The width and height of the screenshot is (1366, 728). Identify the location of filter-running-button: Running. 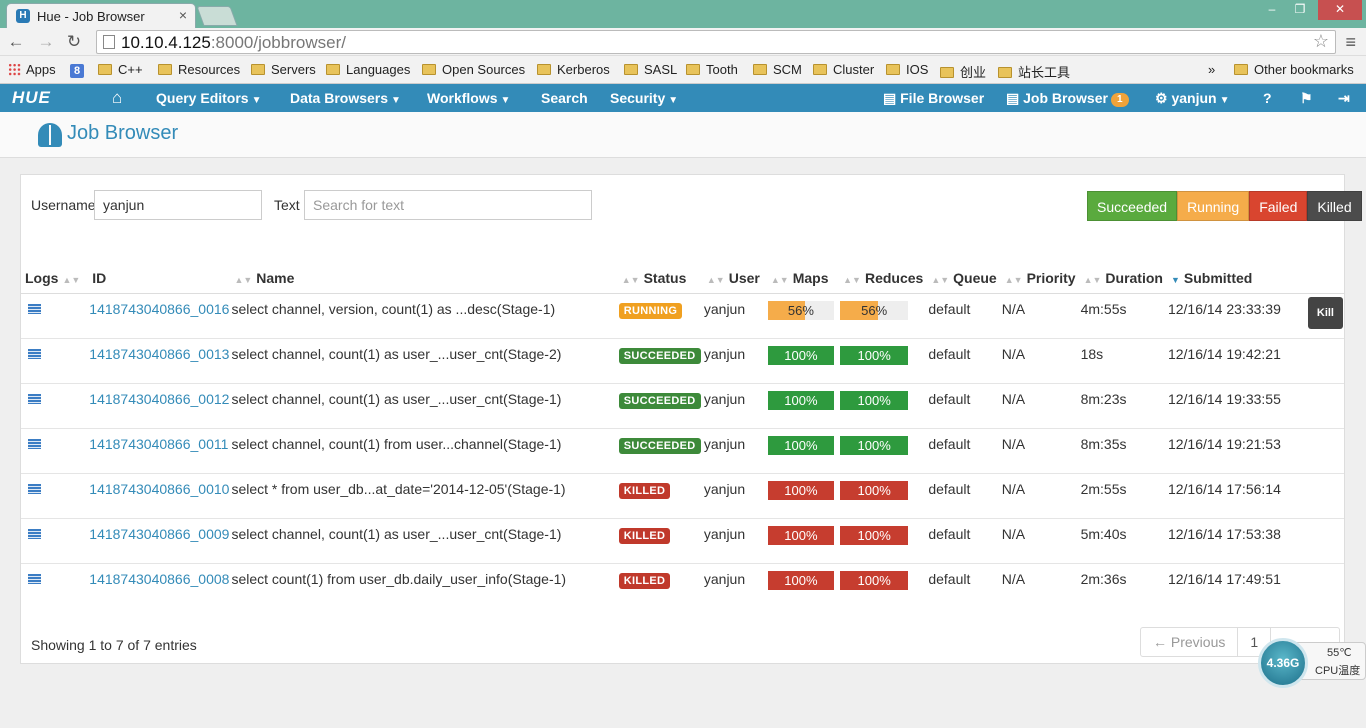
(1213, 206).